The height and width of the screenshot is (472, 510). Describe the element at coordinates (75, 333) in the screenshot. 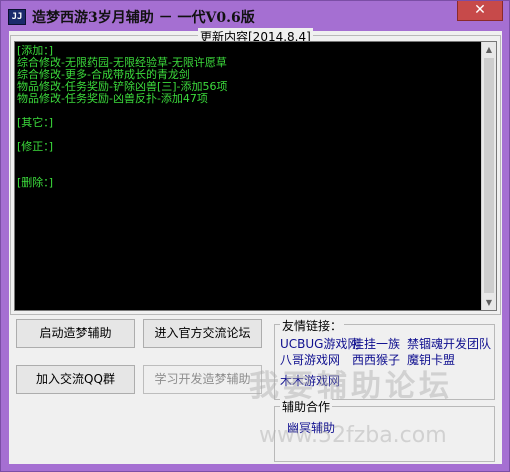

I see `launch-assistant-button: 启动造梦辅助` at that location.